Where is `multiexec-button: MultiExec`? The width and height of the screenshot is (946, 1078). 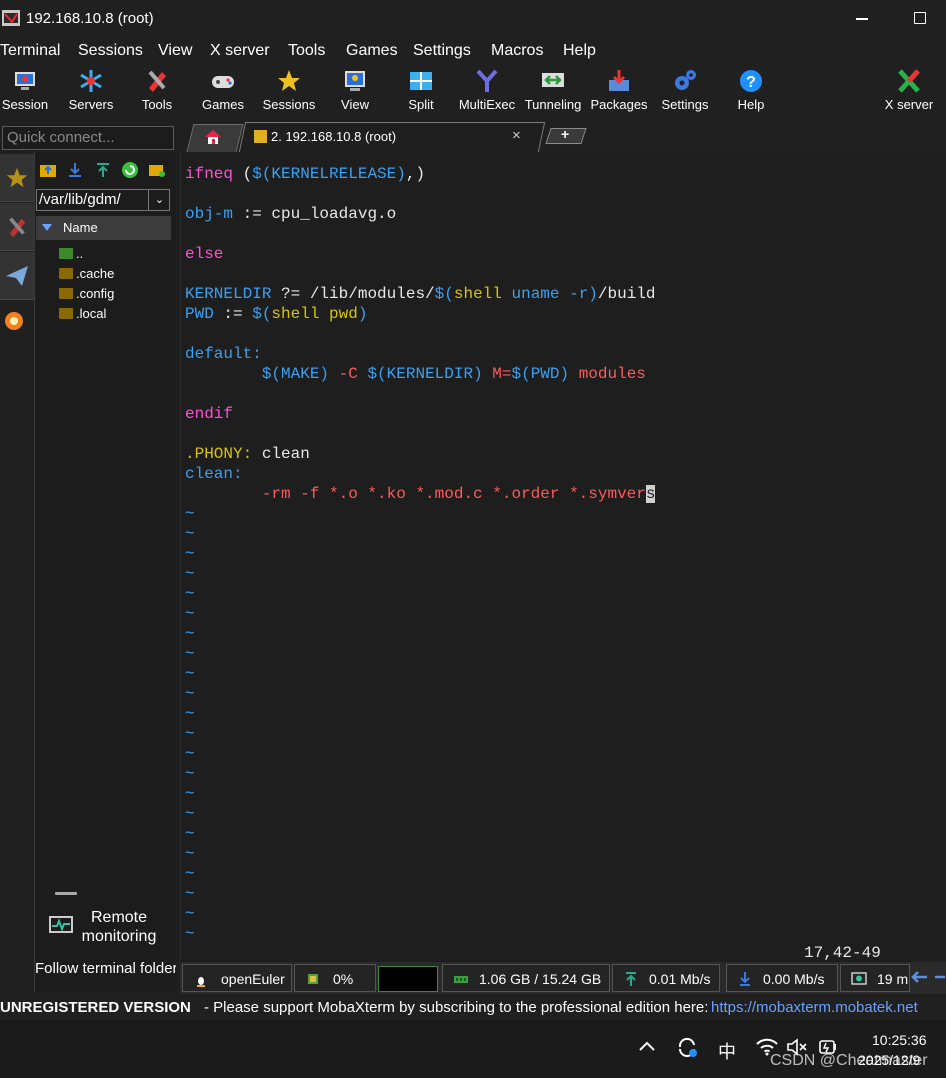 multiexec-button: MultiExec is located at coordinates (487, 92).